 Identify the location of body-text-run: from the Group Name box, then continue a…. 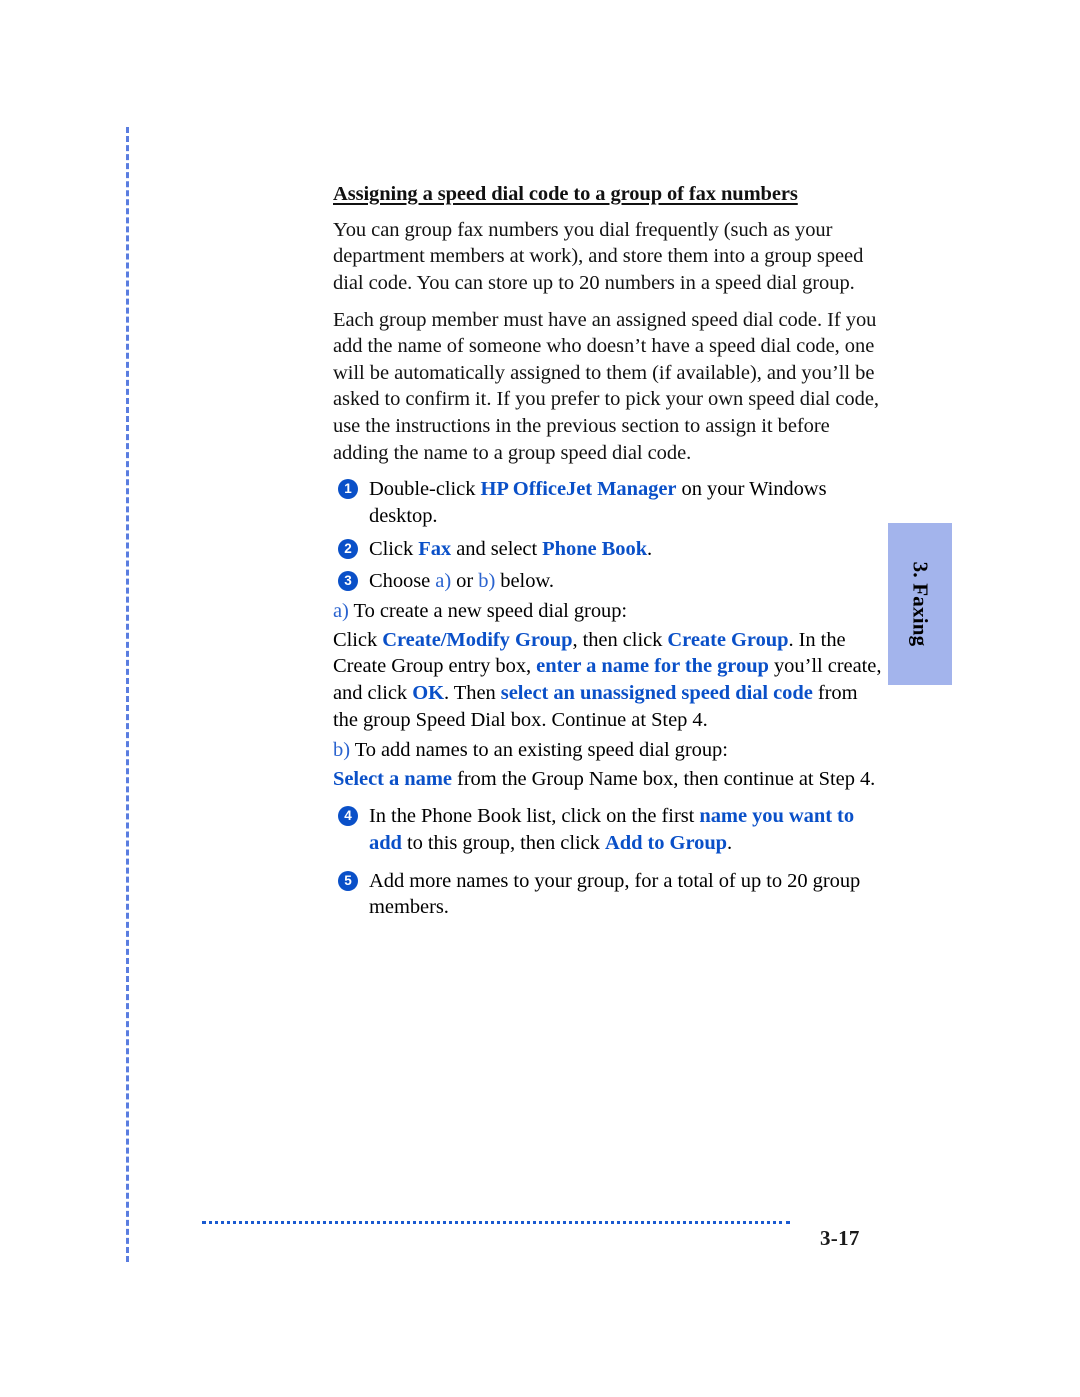
(663, 778).